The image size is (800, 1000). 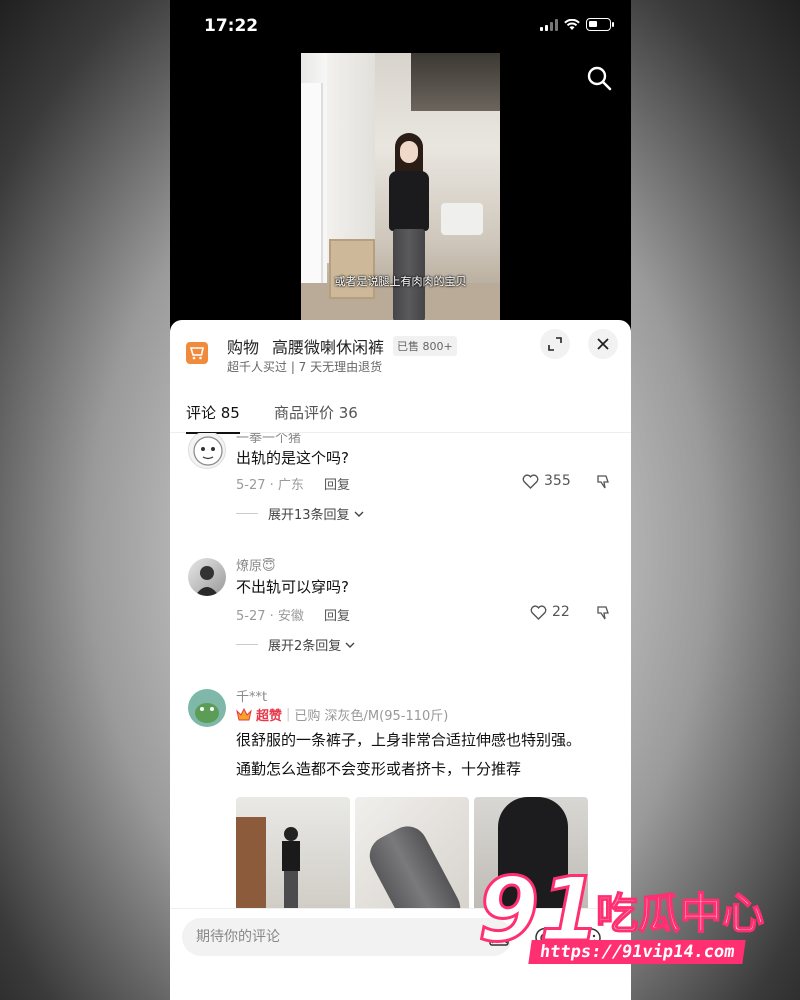 I want to click on close-button, so click(x=603, y=344).